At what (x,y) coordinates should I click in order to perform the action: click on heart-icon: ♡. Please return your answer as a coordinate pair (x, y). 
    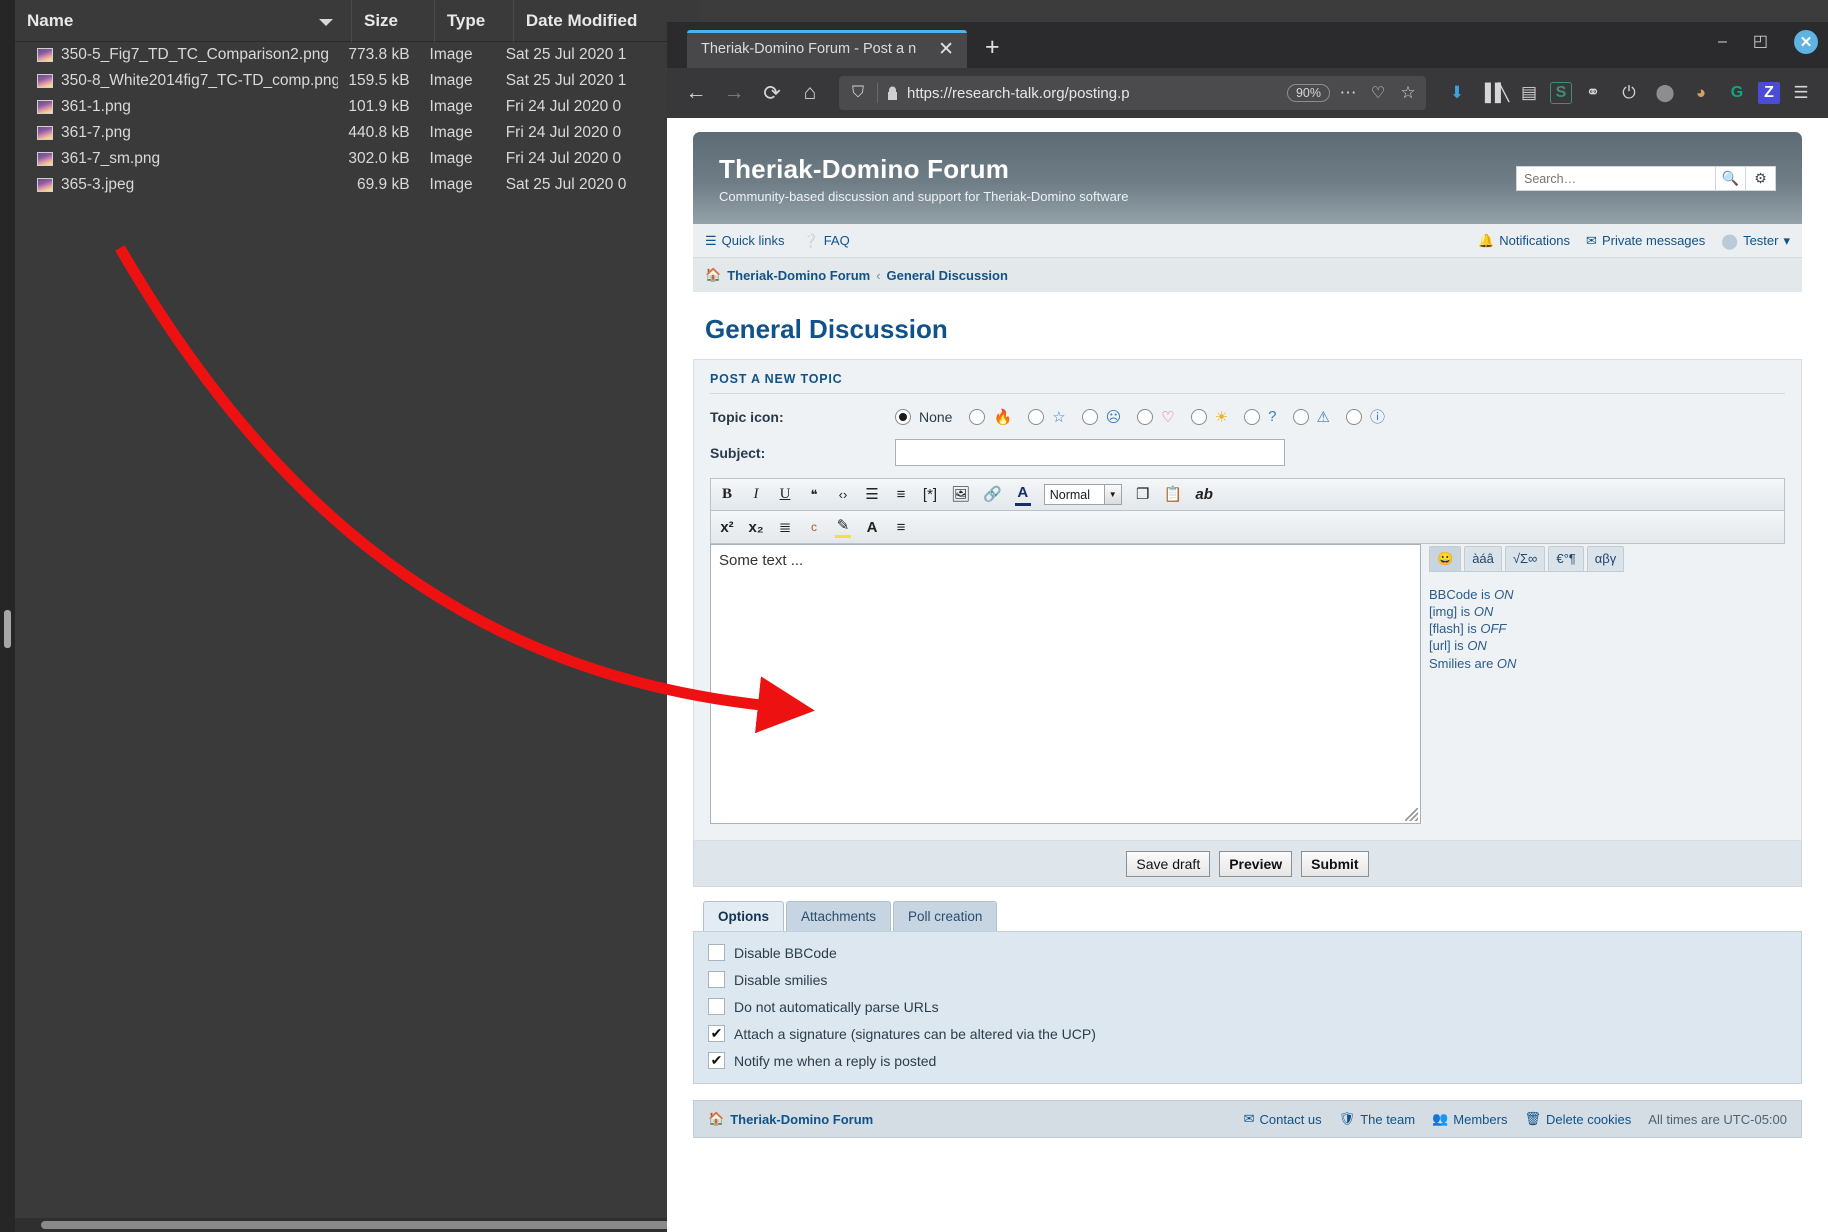
    Looking at the image, I should click on (1167, 417).